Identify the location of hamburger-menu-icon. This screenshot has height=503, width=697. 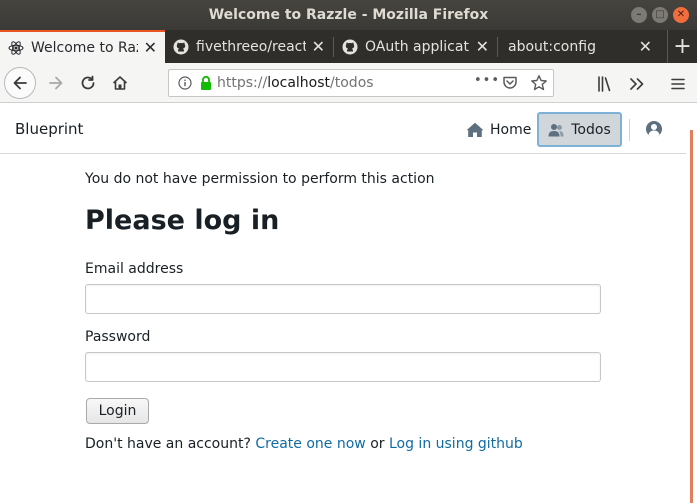
(678, 84).